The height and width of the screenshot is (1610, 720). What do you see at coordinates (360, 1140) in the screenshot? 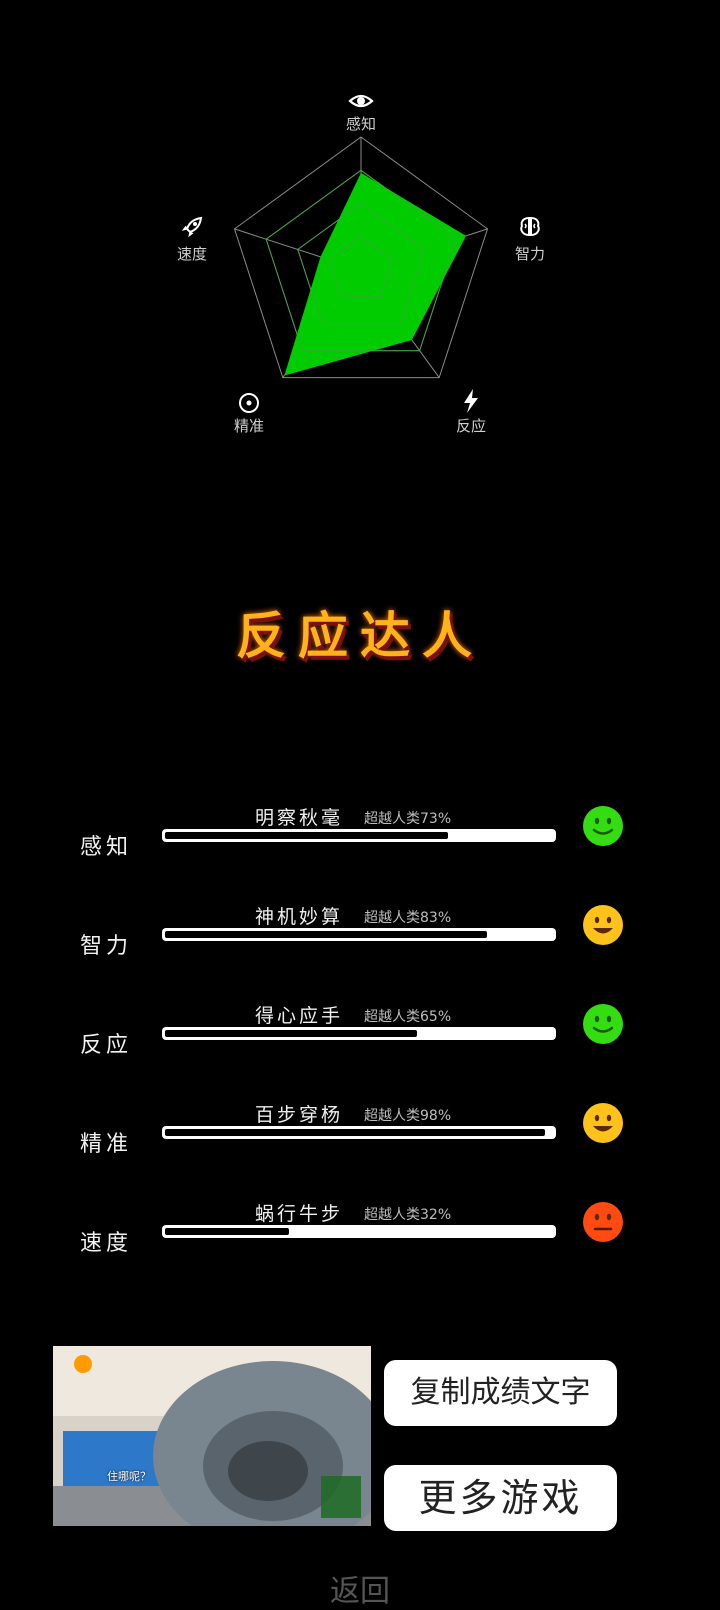
I see `stat-row-accuracy: 精准 百步穿杨 超越人类98%` at bounding box center [360, 1140].